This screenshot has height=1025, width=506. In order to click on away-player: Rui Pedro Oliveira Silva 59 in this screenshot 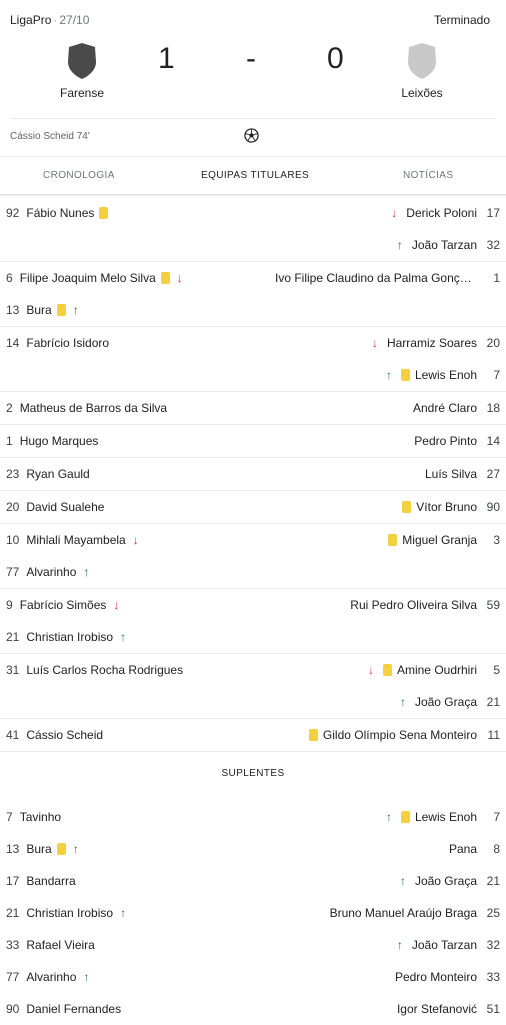, I will do `click(425, 605)`.